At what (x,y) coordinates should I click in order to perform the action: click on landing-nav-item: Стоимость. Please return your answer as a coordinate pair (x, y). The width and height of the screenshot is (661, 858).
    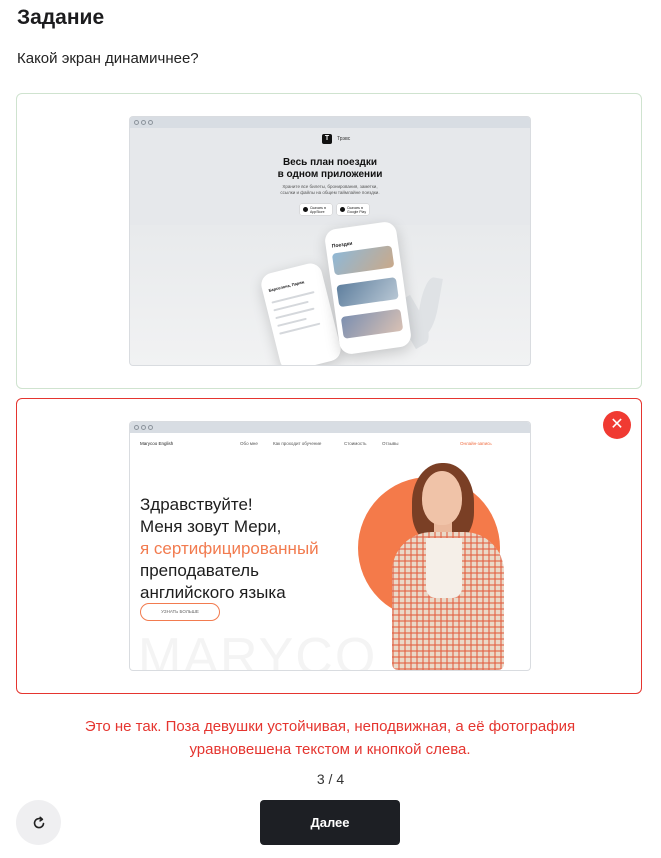
    Looking at the image, I should click on (355, 443).